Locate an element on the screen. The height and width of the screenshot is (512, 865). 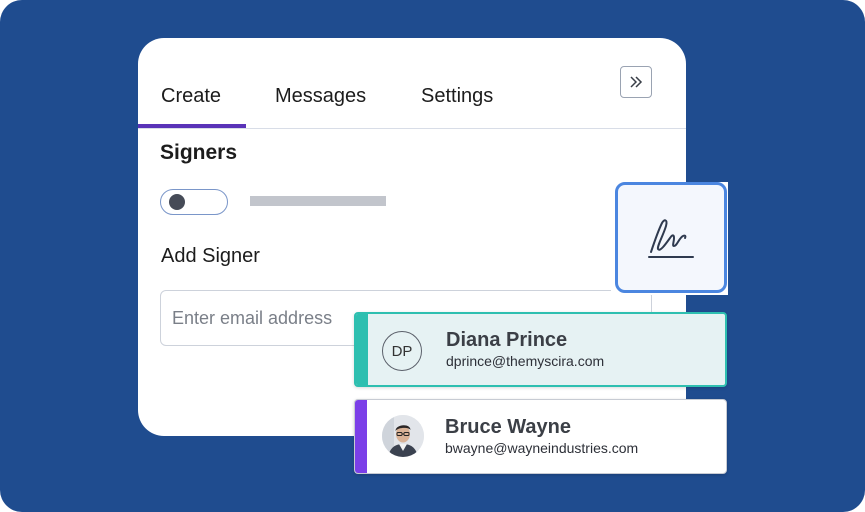
avatar is located at coordinates (403, 436).